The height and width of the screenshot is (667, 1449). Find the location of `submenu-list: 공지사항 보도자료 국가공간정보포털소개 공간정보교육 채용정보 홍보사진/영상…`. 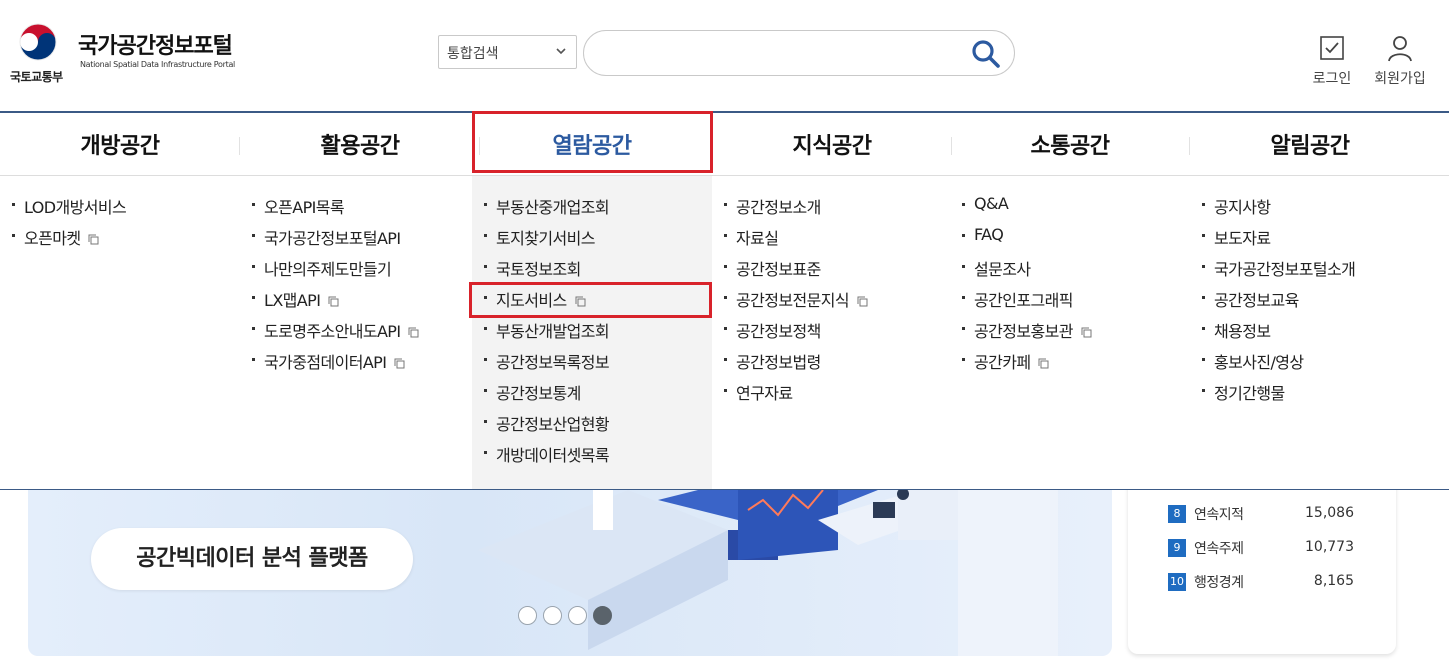

submenu-list: 공지사항 보도자료 국가공간정보포털소개 공간정보교육 채용정보 홍보사진/영상… is located at coordinates (1279, 302).